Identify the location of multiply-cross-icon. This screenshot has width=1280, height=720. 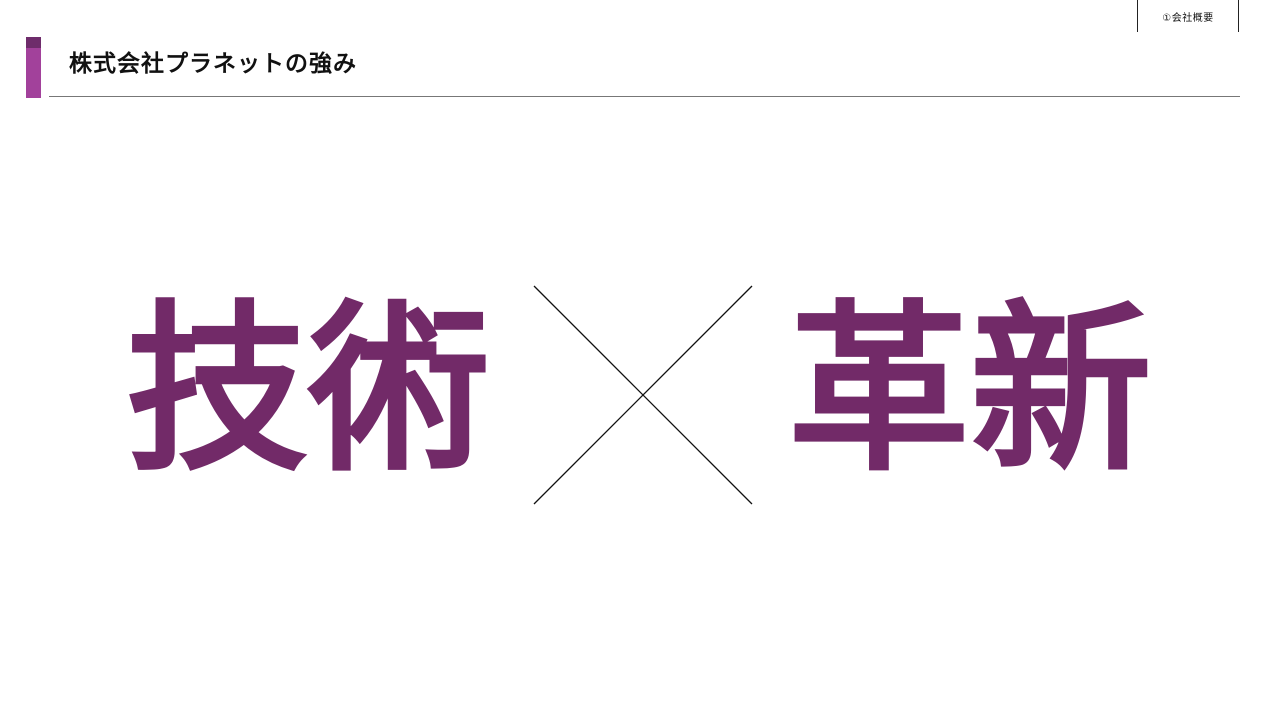
(643, 395).